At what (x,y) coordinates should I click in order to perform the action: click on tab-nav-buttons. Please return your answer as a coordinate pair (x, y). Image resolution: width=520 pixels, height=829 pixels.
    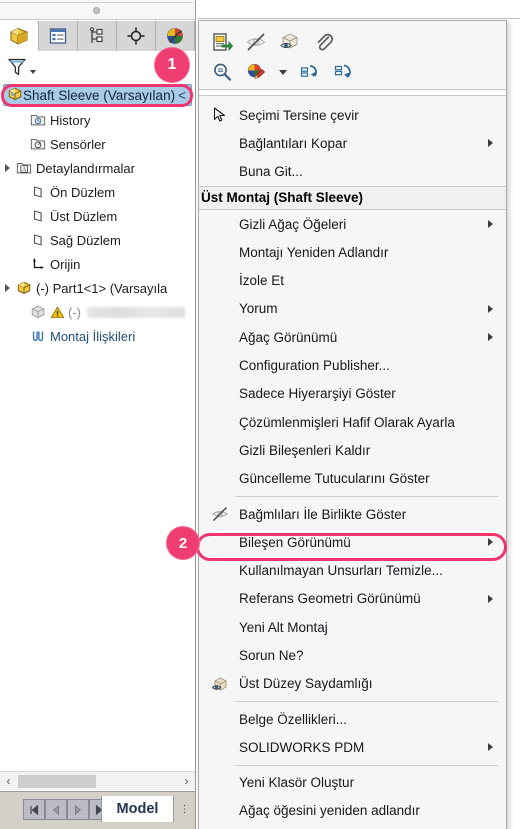
    Looking at the image, I should click on (67, 809).